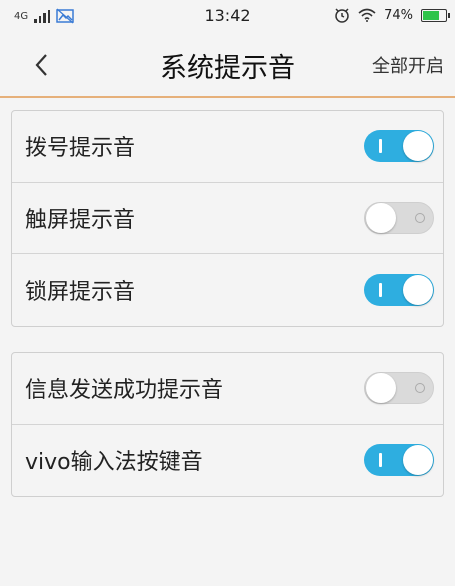 This screenshot has width=455, height=586. What do you see at coordinates (80, 220) in the screenshot?
I see `setting-label: 触屏提示音` at bounding box center [80, 220].